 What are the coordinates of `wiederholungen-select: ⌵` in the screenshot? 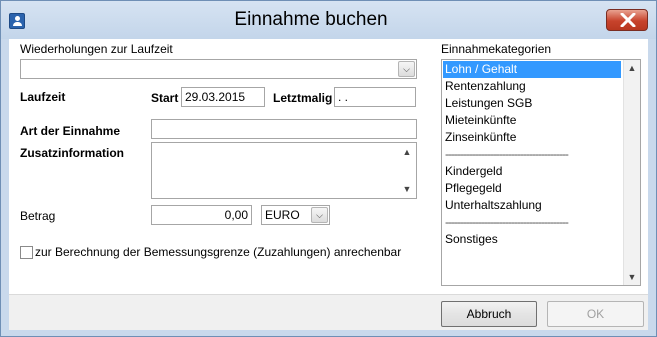 It's located at (218, 69).